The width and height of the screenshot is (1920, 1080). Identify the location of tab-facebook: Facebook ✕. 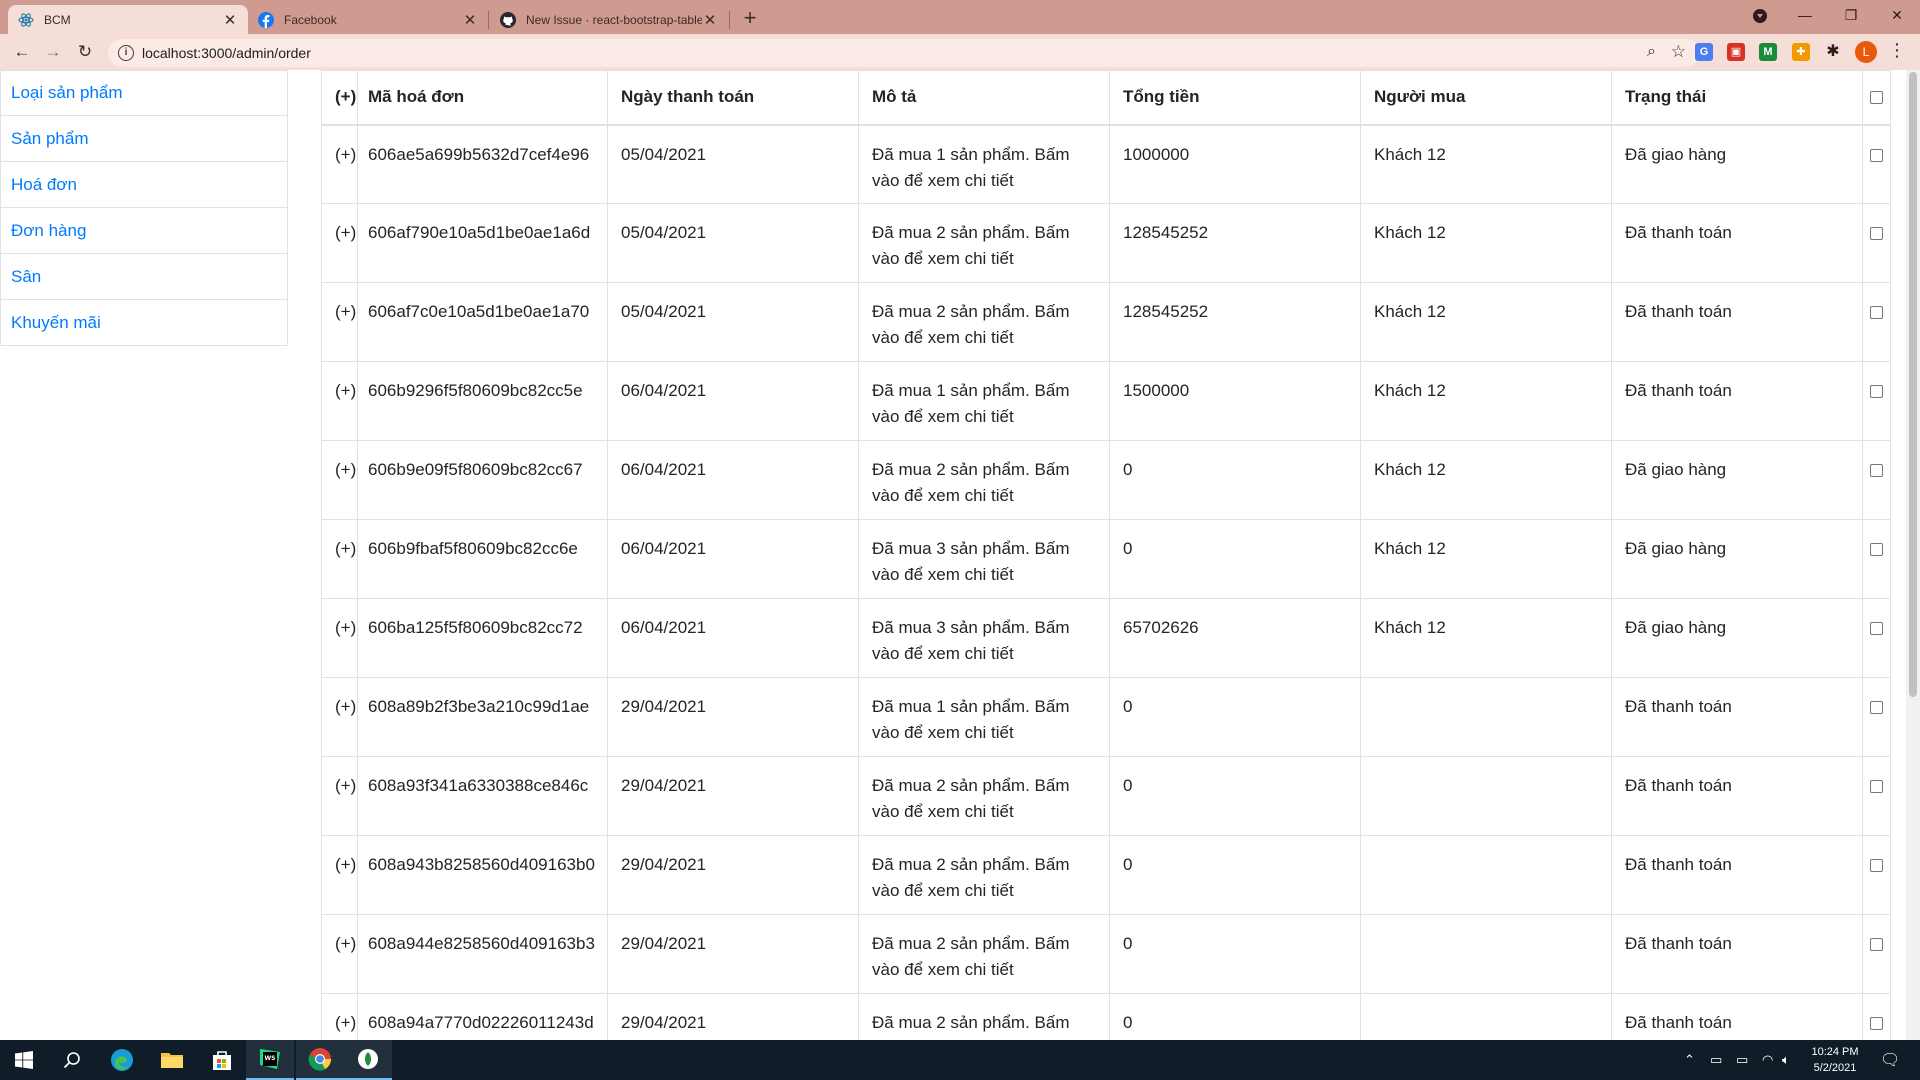
(368, 19).